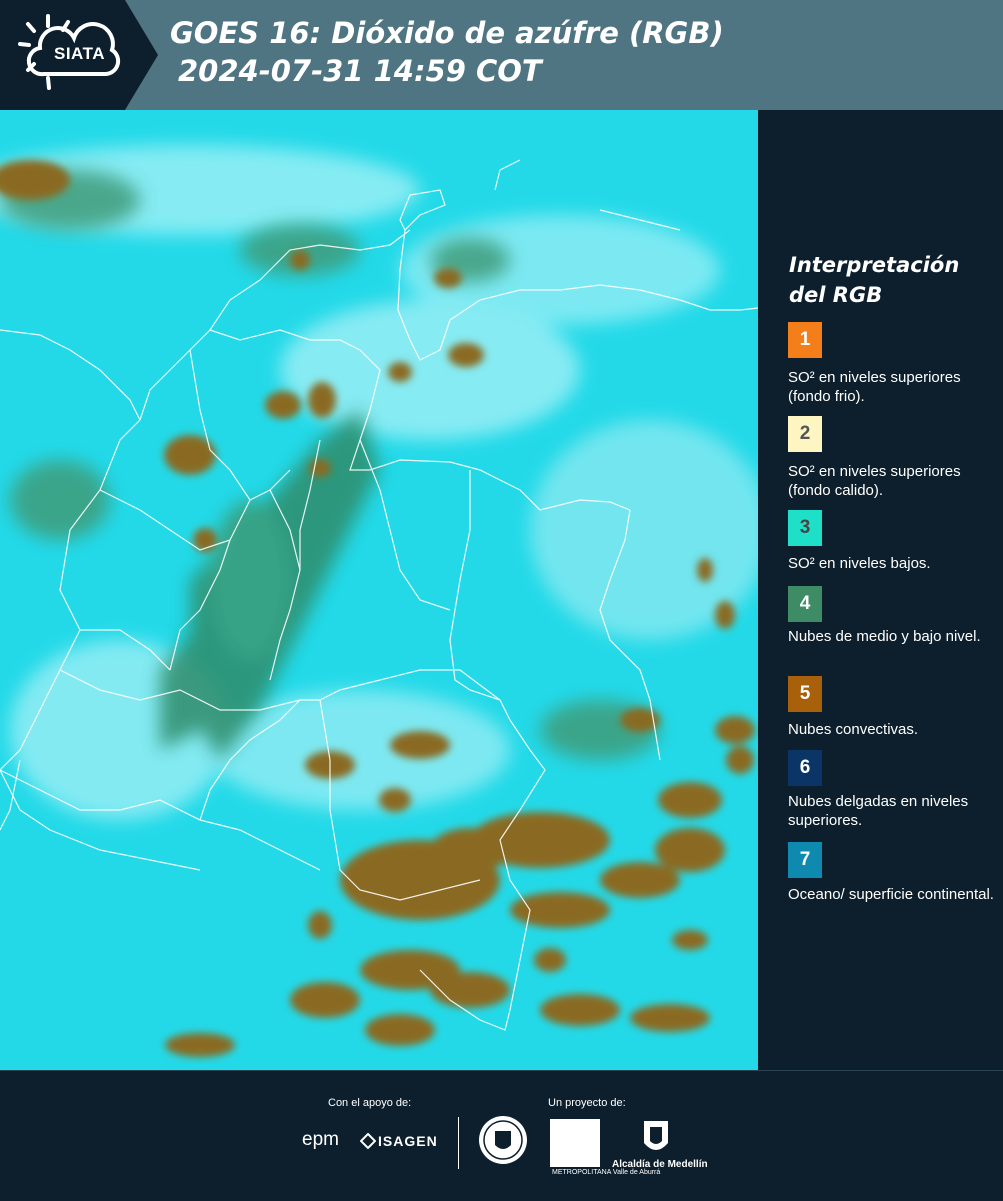 The image size is (1003, 1201). I want to click on siata-logo-text: SIATA, so click(79, 53).